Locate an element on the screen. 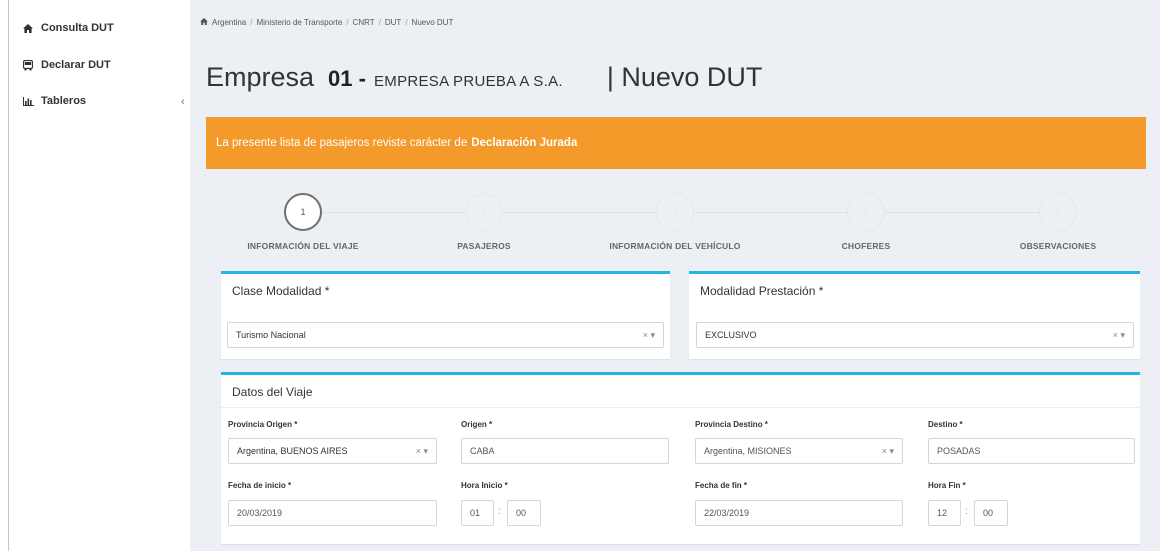 The image size is (1160, 551). step-pasajeros: 2 PASAJEROS is located at coordinates (484, 222).